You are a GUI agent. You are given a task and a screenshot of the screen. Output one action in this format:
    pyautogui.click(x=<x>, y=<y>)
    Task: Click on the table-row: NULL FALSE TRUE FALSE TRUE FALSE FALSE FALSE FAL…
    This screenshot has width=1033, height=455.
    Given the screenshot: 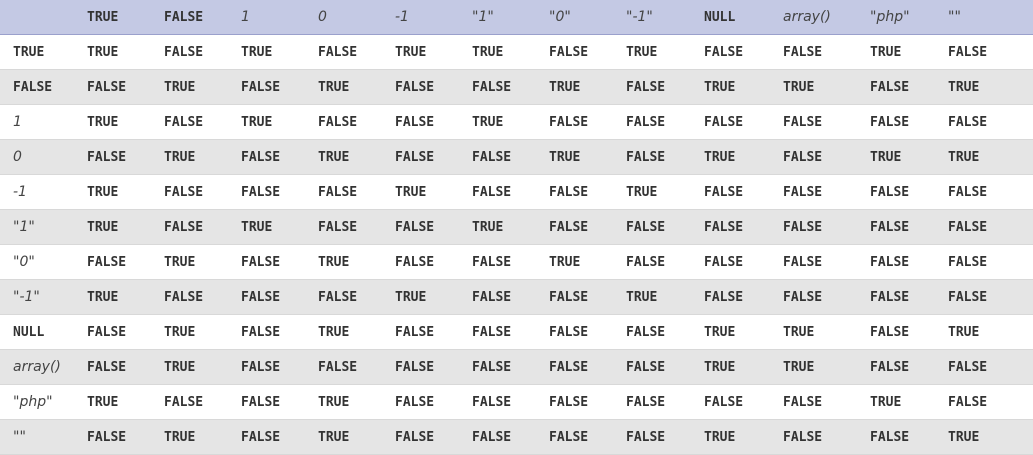 What is the action you would take?
    pyautogui.click(x=516, y=332)
    